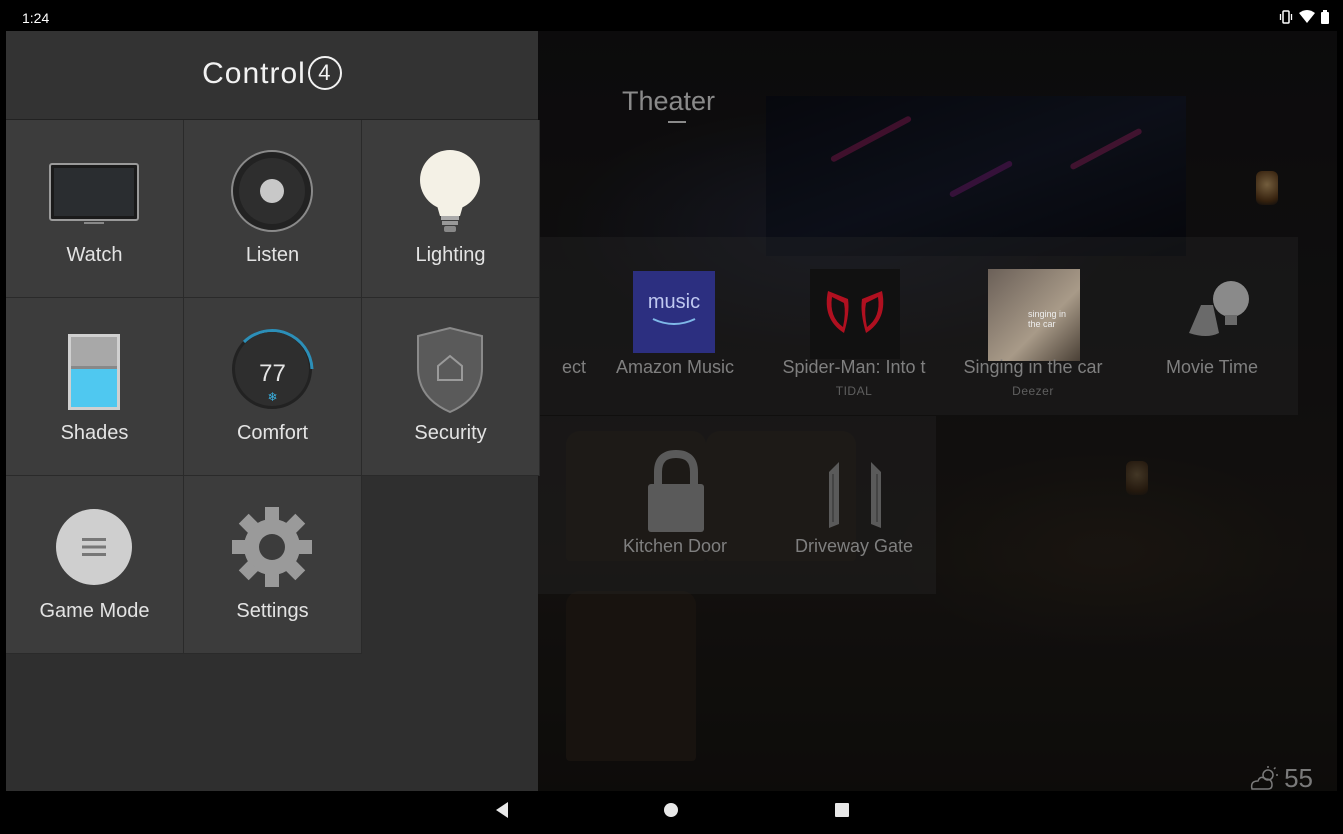 This screenshot has height=834, width=1343. What do you see at coordinates (675, 367) in the screenshot?
I see `favorite-title: Amazon Music` at bounding box center [675, 367].